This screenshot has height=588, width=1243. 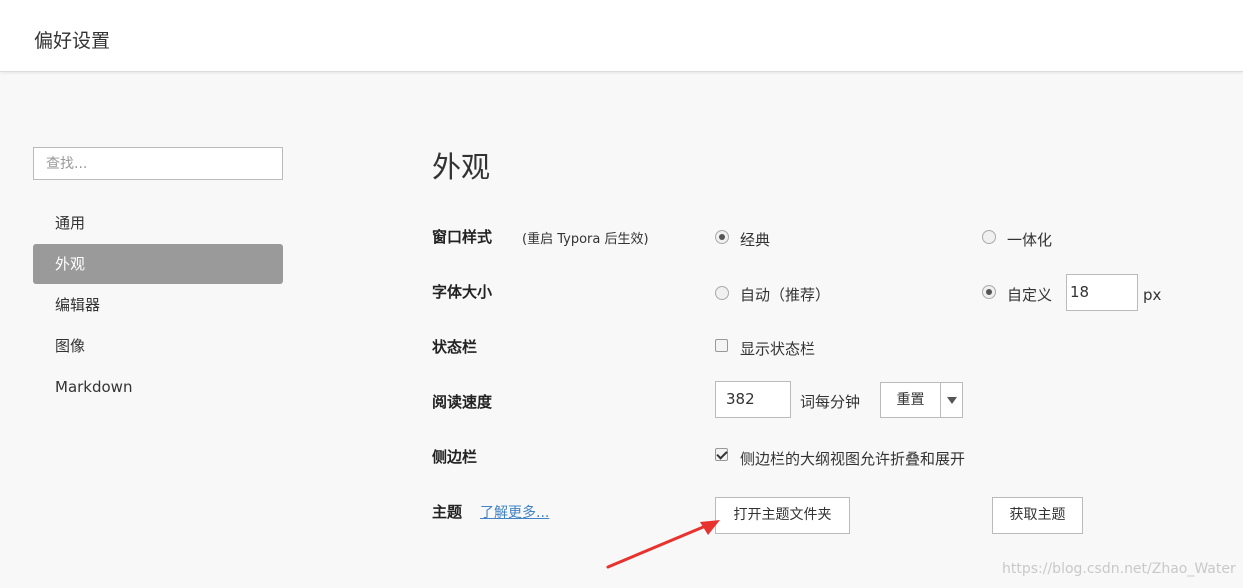 What do you see at coordinates (1029, 294) in the screenshot?
I see `font-size-custom-label: 自定义` at bounding box center [1029, 294].